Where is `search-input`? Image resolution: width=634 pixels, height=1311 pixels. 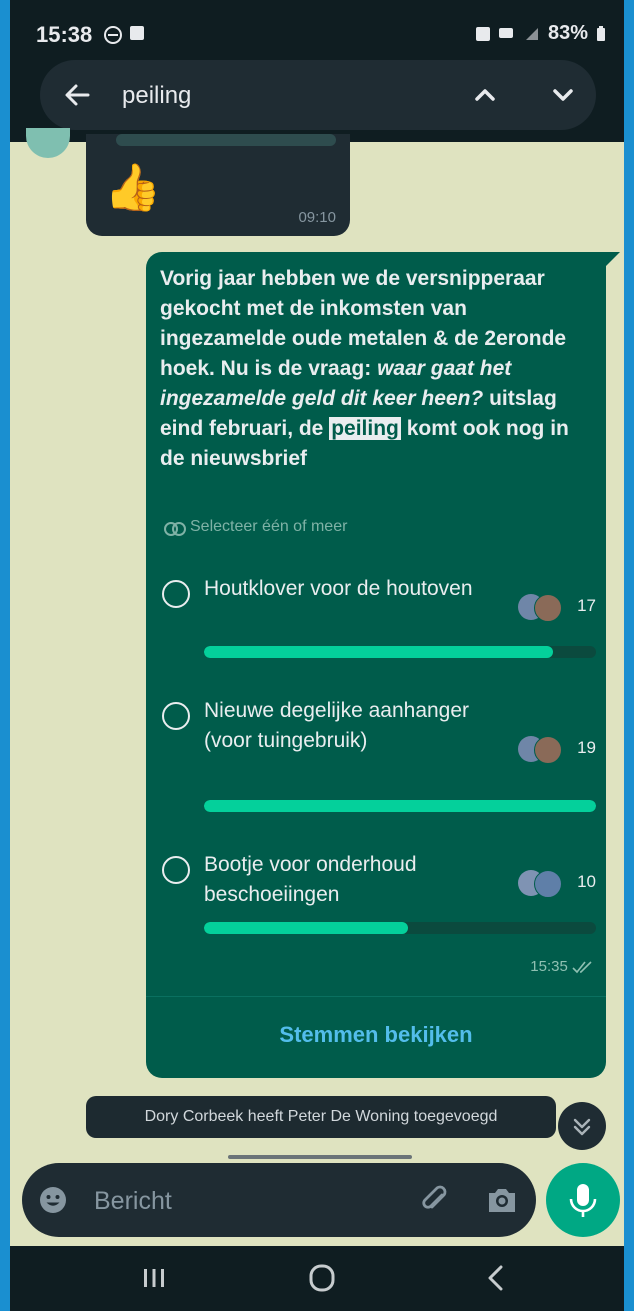 search-input is located at coordinates (272, 96).